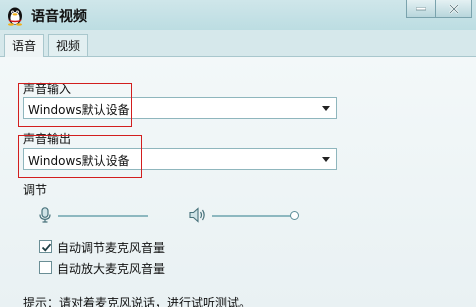 Image resolution: width=476 pixels, height=307 pixels. I want to click on qq-penguin-icon, so click(15, 15).